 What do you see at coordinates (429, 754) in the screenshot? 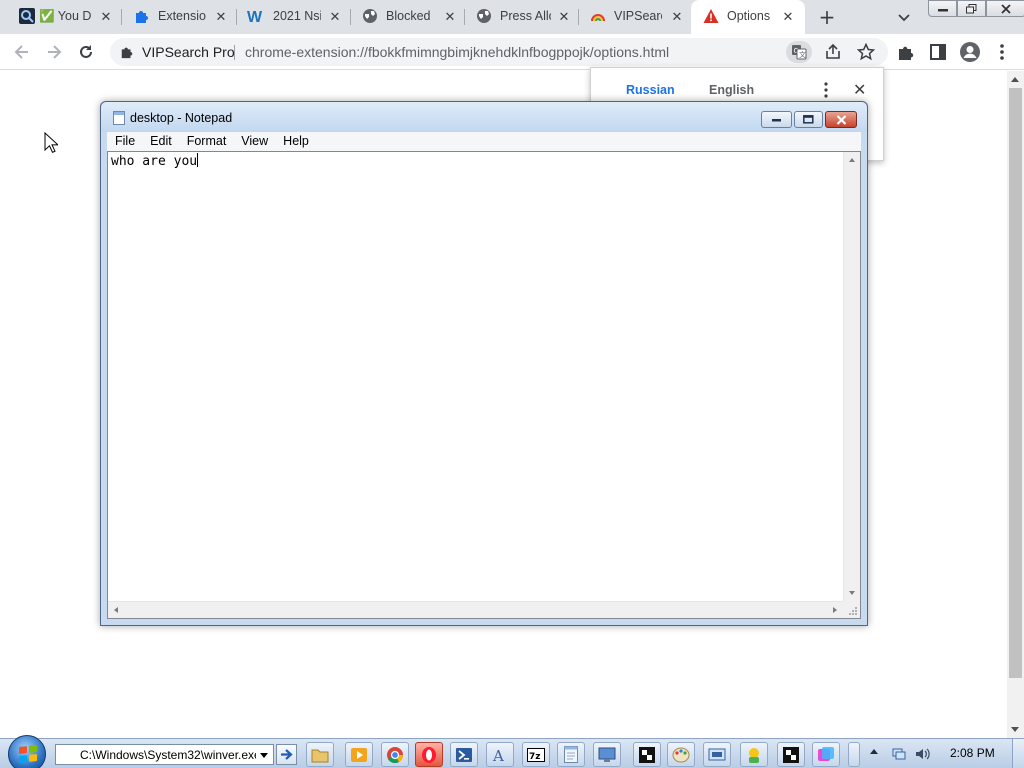
I see `taskbar-opera` at bounding box center [429, 754].